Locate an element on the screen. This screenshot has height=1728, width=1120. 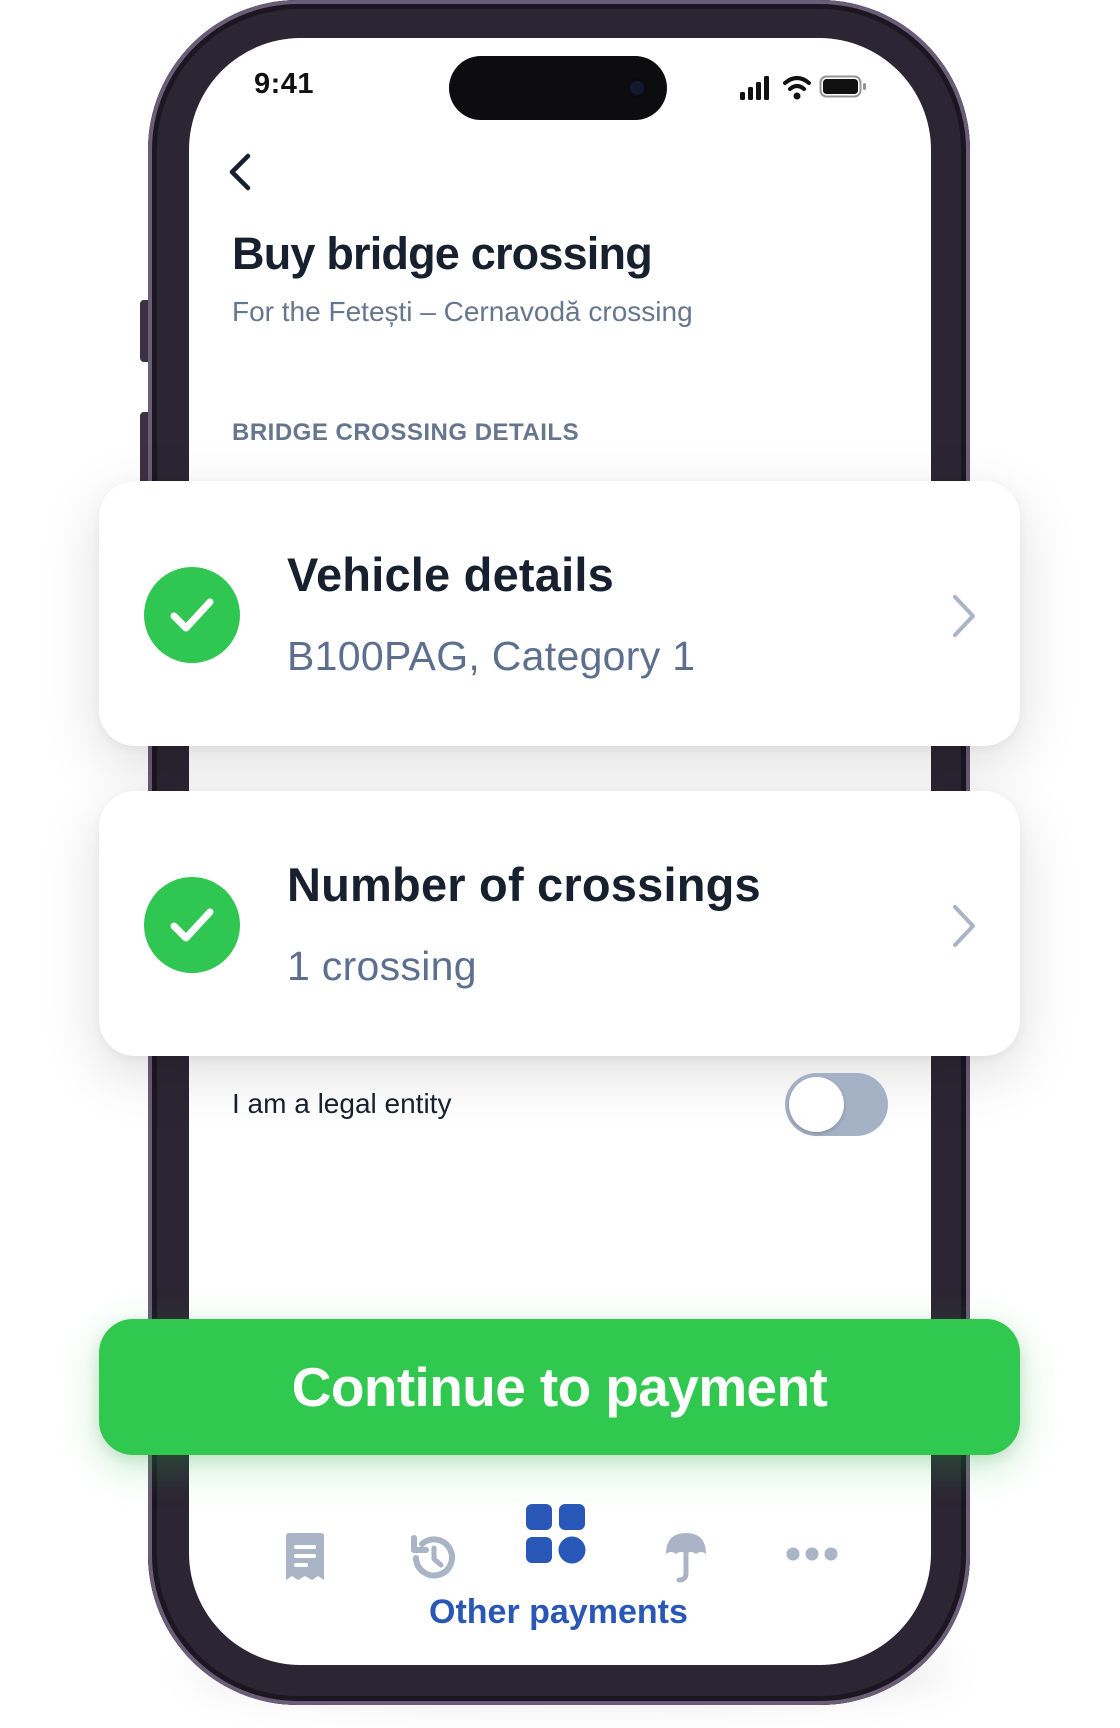
chevron-left-icon is located at coordinates (242, 172).